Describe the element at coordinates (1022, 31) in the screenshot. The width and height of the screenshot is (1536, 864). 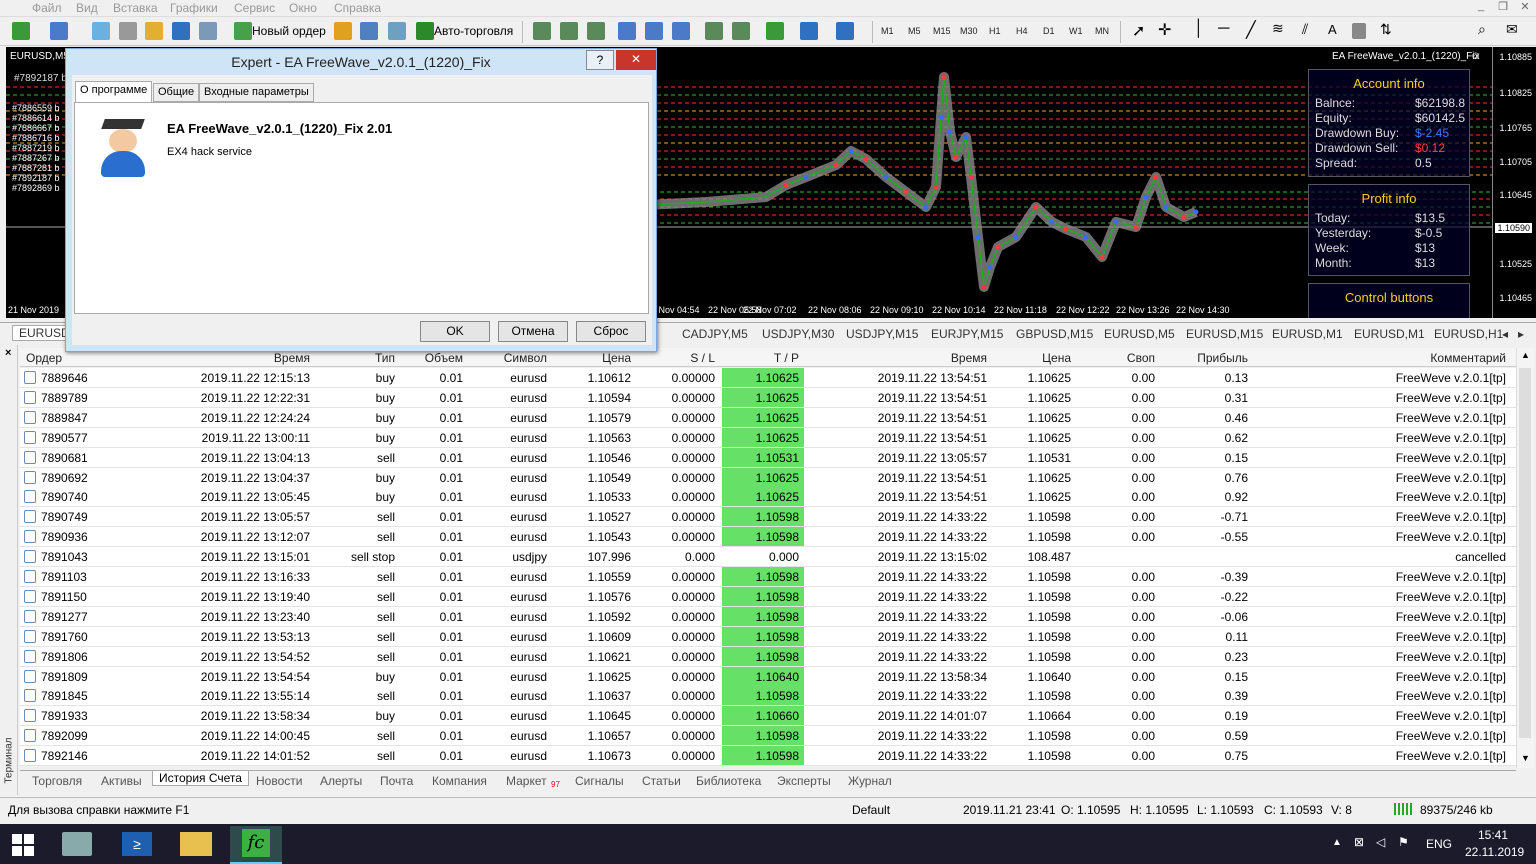
I see `tf-h4: H4` at that location.